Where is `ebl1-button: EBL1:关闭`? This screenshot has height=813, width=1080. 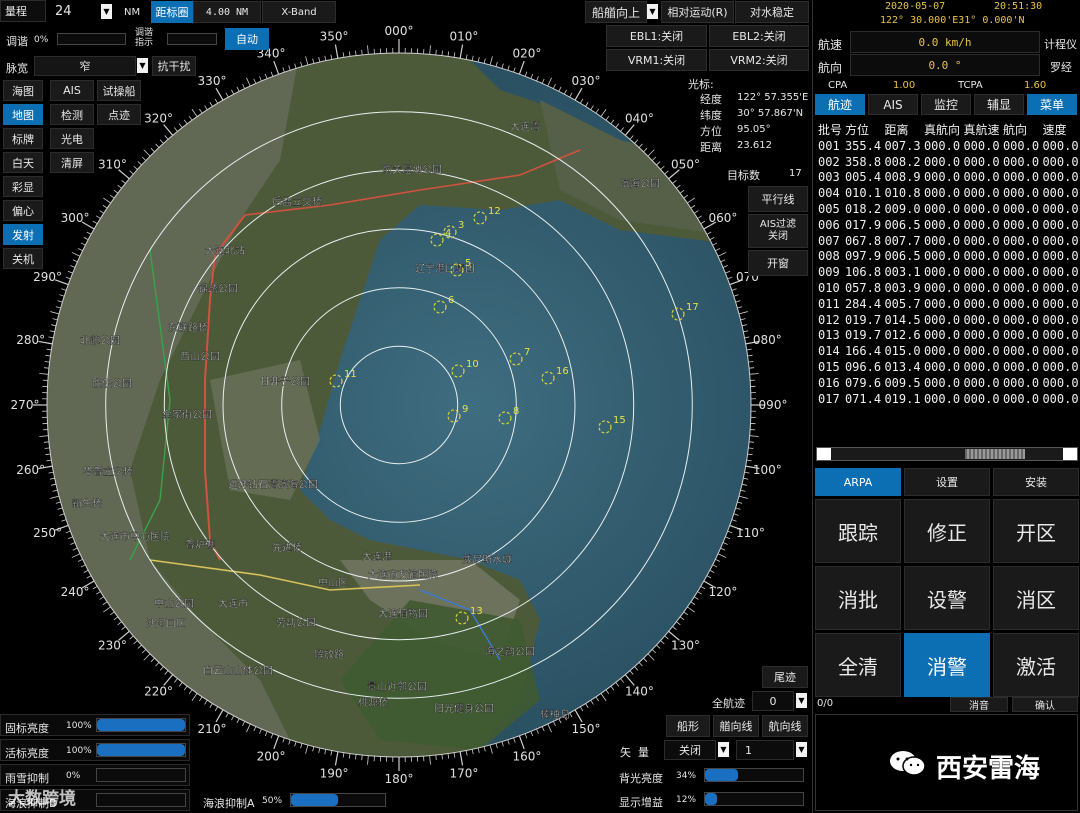 ebl1-button: EBL1:关闭 is located at coordinates (656, 36).